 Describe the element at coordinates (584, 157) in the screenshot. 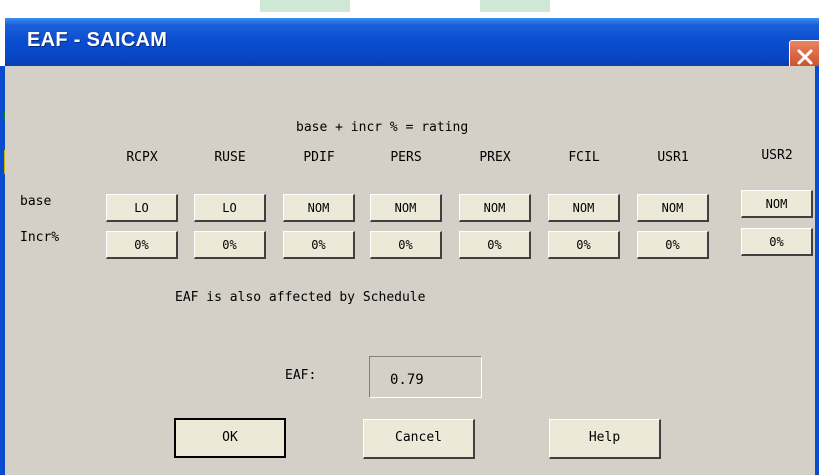

I see `column-header: FCIL` at that location.